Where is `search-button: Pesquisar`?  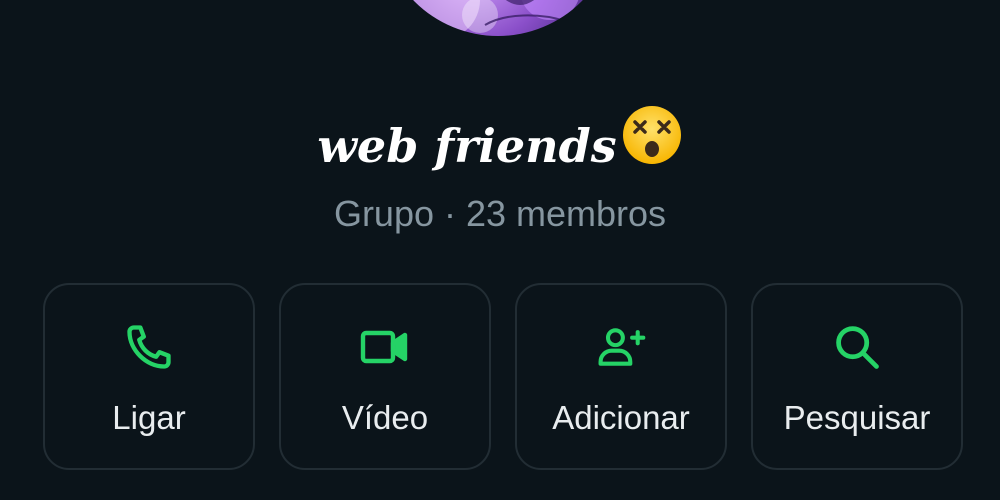
search-button: Pesquisar is located at coordinates (857, 376).